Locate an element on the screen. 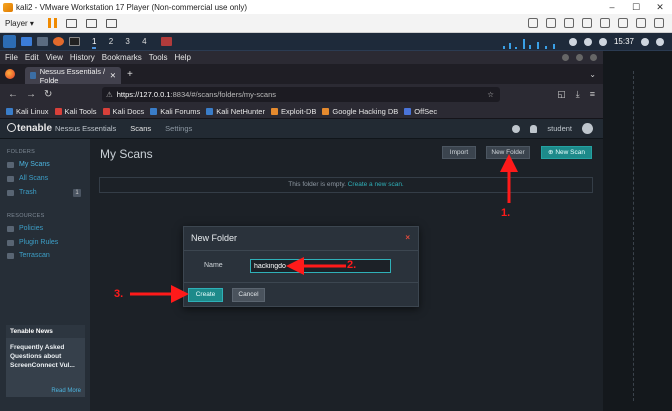 Image resolution: width=672 pixels, height=411 pixels. nessus-favicon-icon is located at coordinates (33, 75).